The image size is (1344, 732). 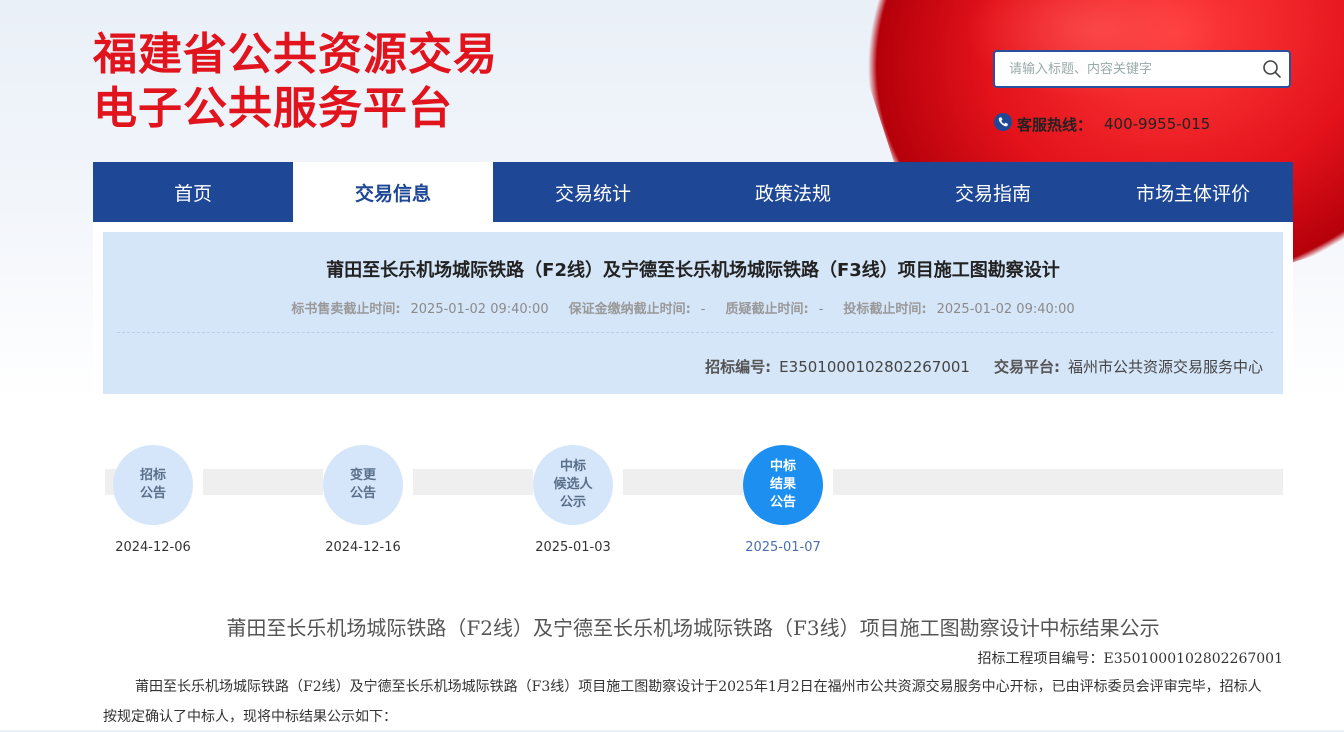 What do you see at coordinates (346, 309) in the screenshot?
I see `time-label: 标书售卖截止时间:` at bounding box center [346, 309].